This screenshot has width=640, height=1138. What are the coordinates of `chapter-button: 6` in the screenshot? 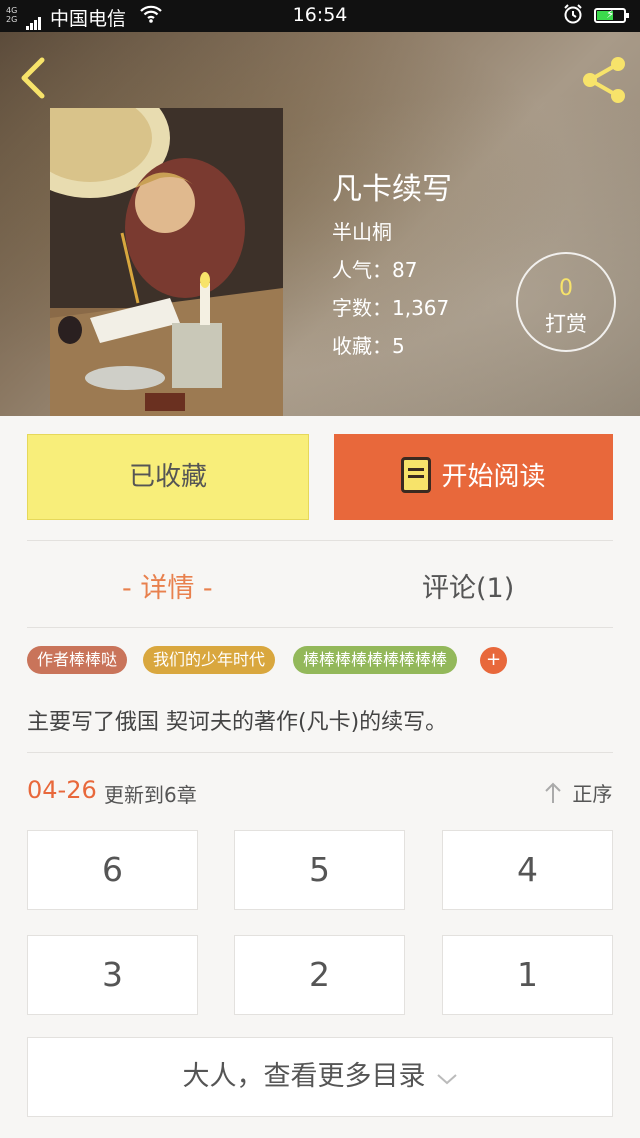 It's located at (112, 870).